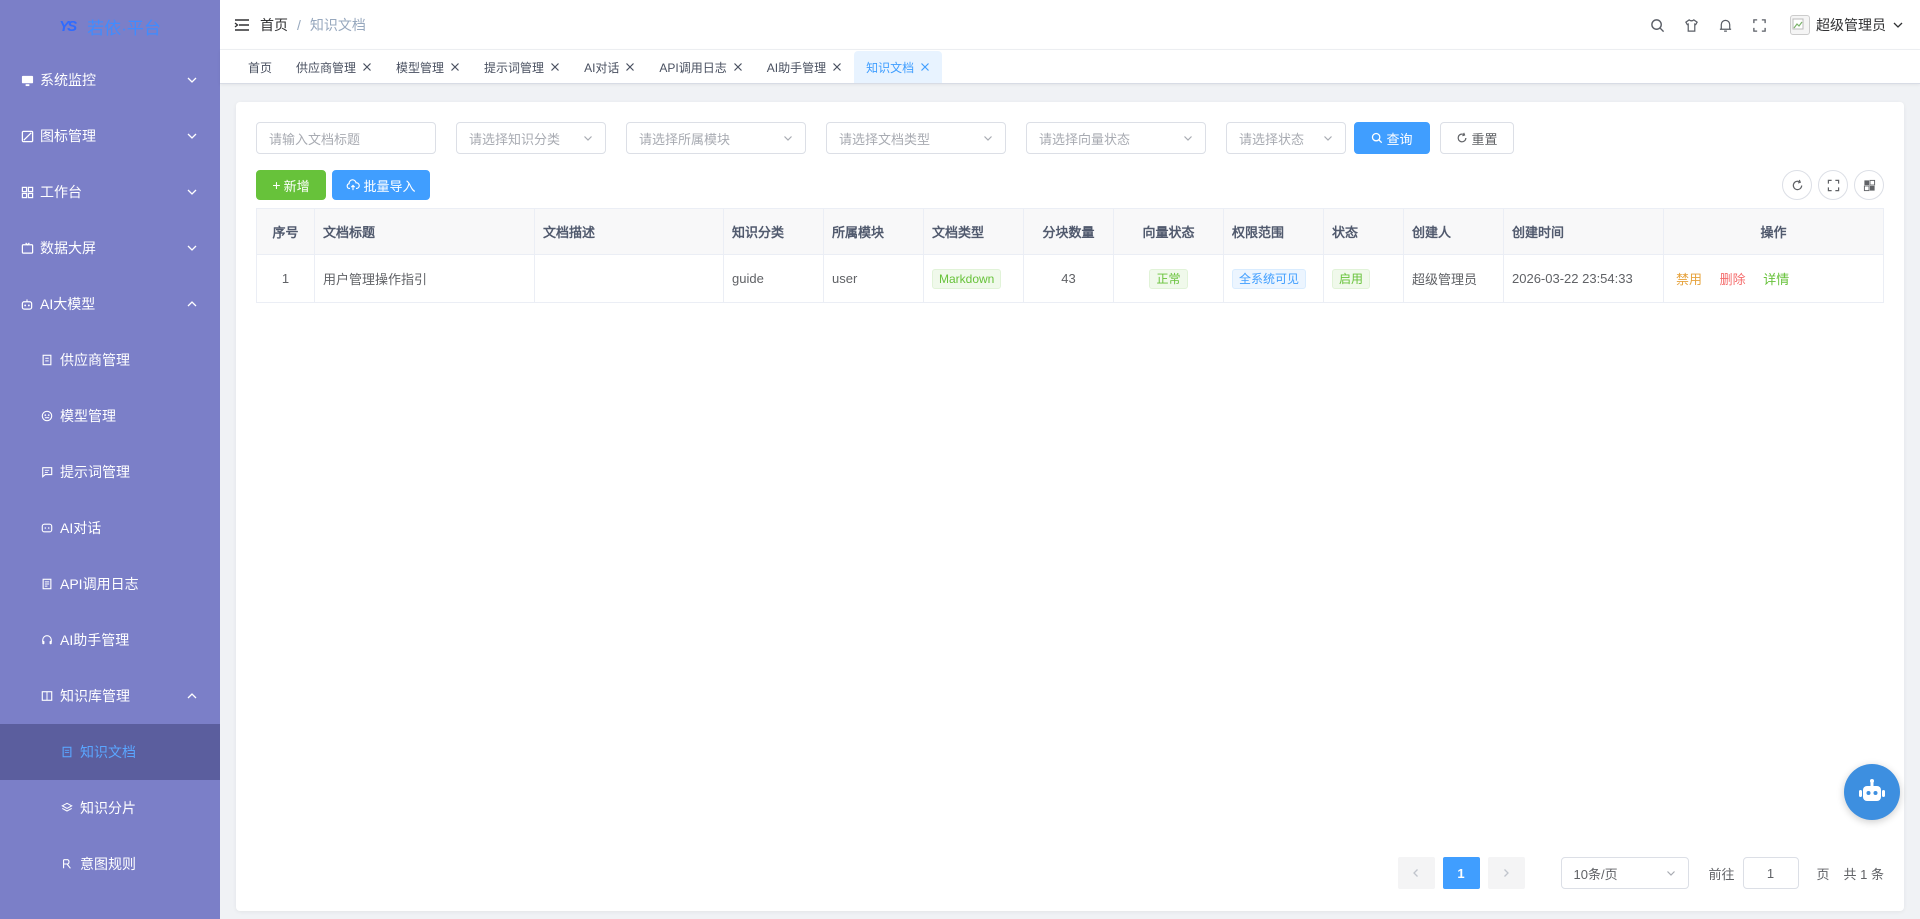 The width and height of the screenshot is (1920, 919). What do you see at coordinates (110, 26) in the screenshot?
I see `logo: YS 若依·平台` at bounding box center [110, 26].